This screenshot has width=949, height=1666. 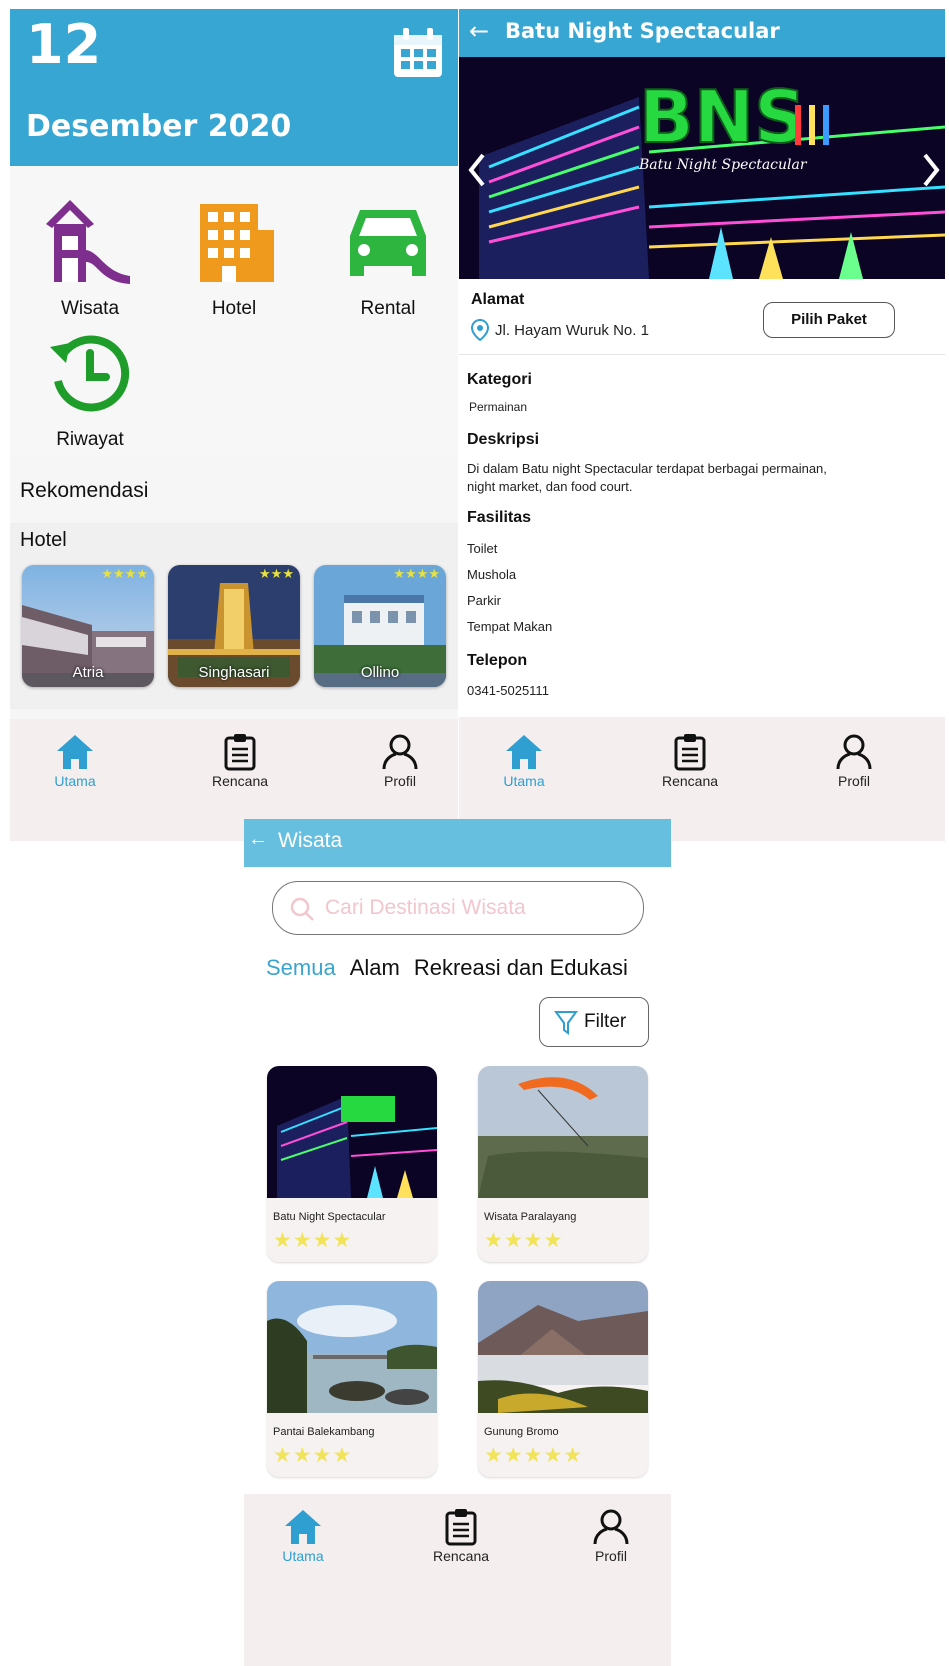 I want to click on category-label: Kategori, so click(x=499, y=379).